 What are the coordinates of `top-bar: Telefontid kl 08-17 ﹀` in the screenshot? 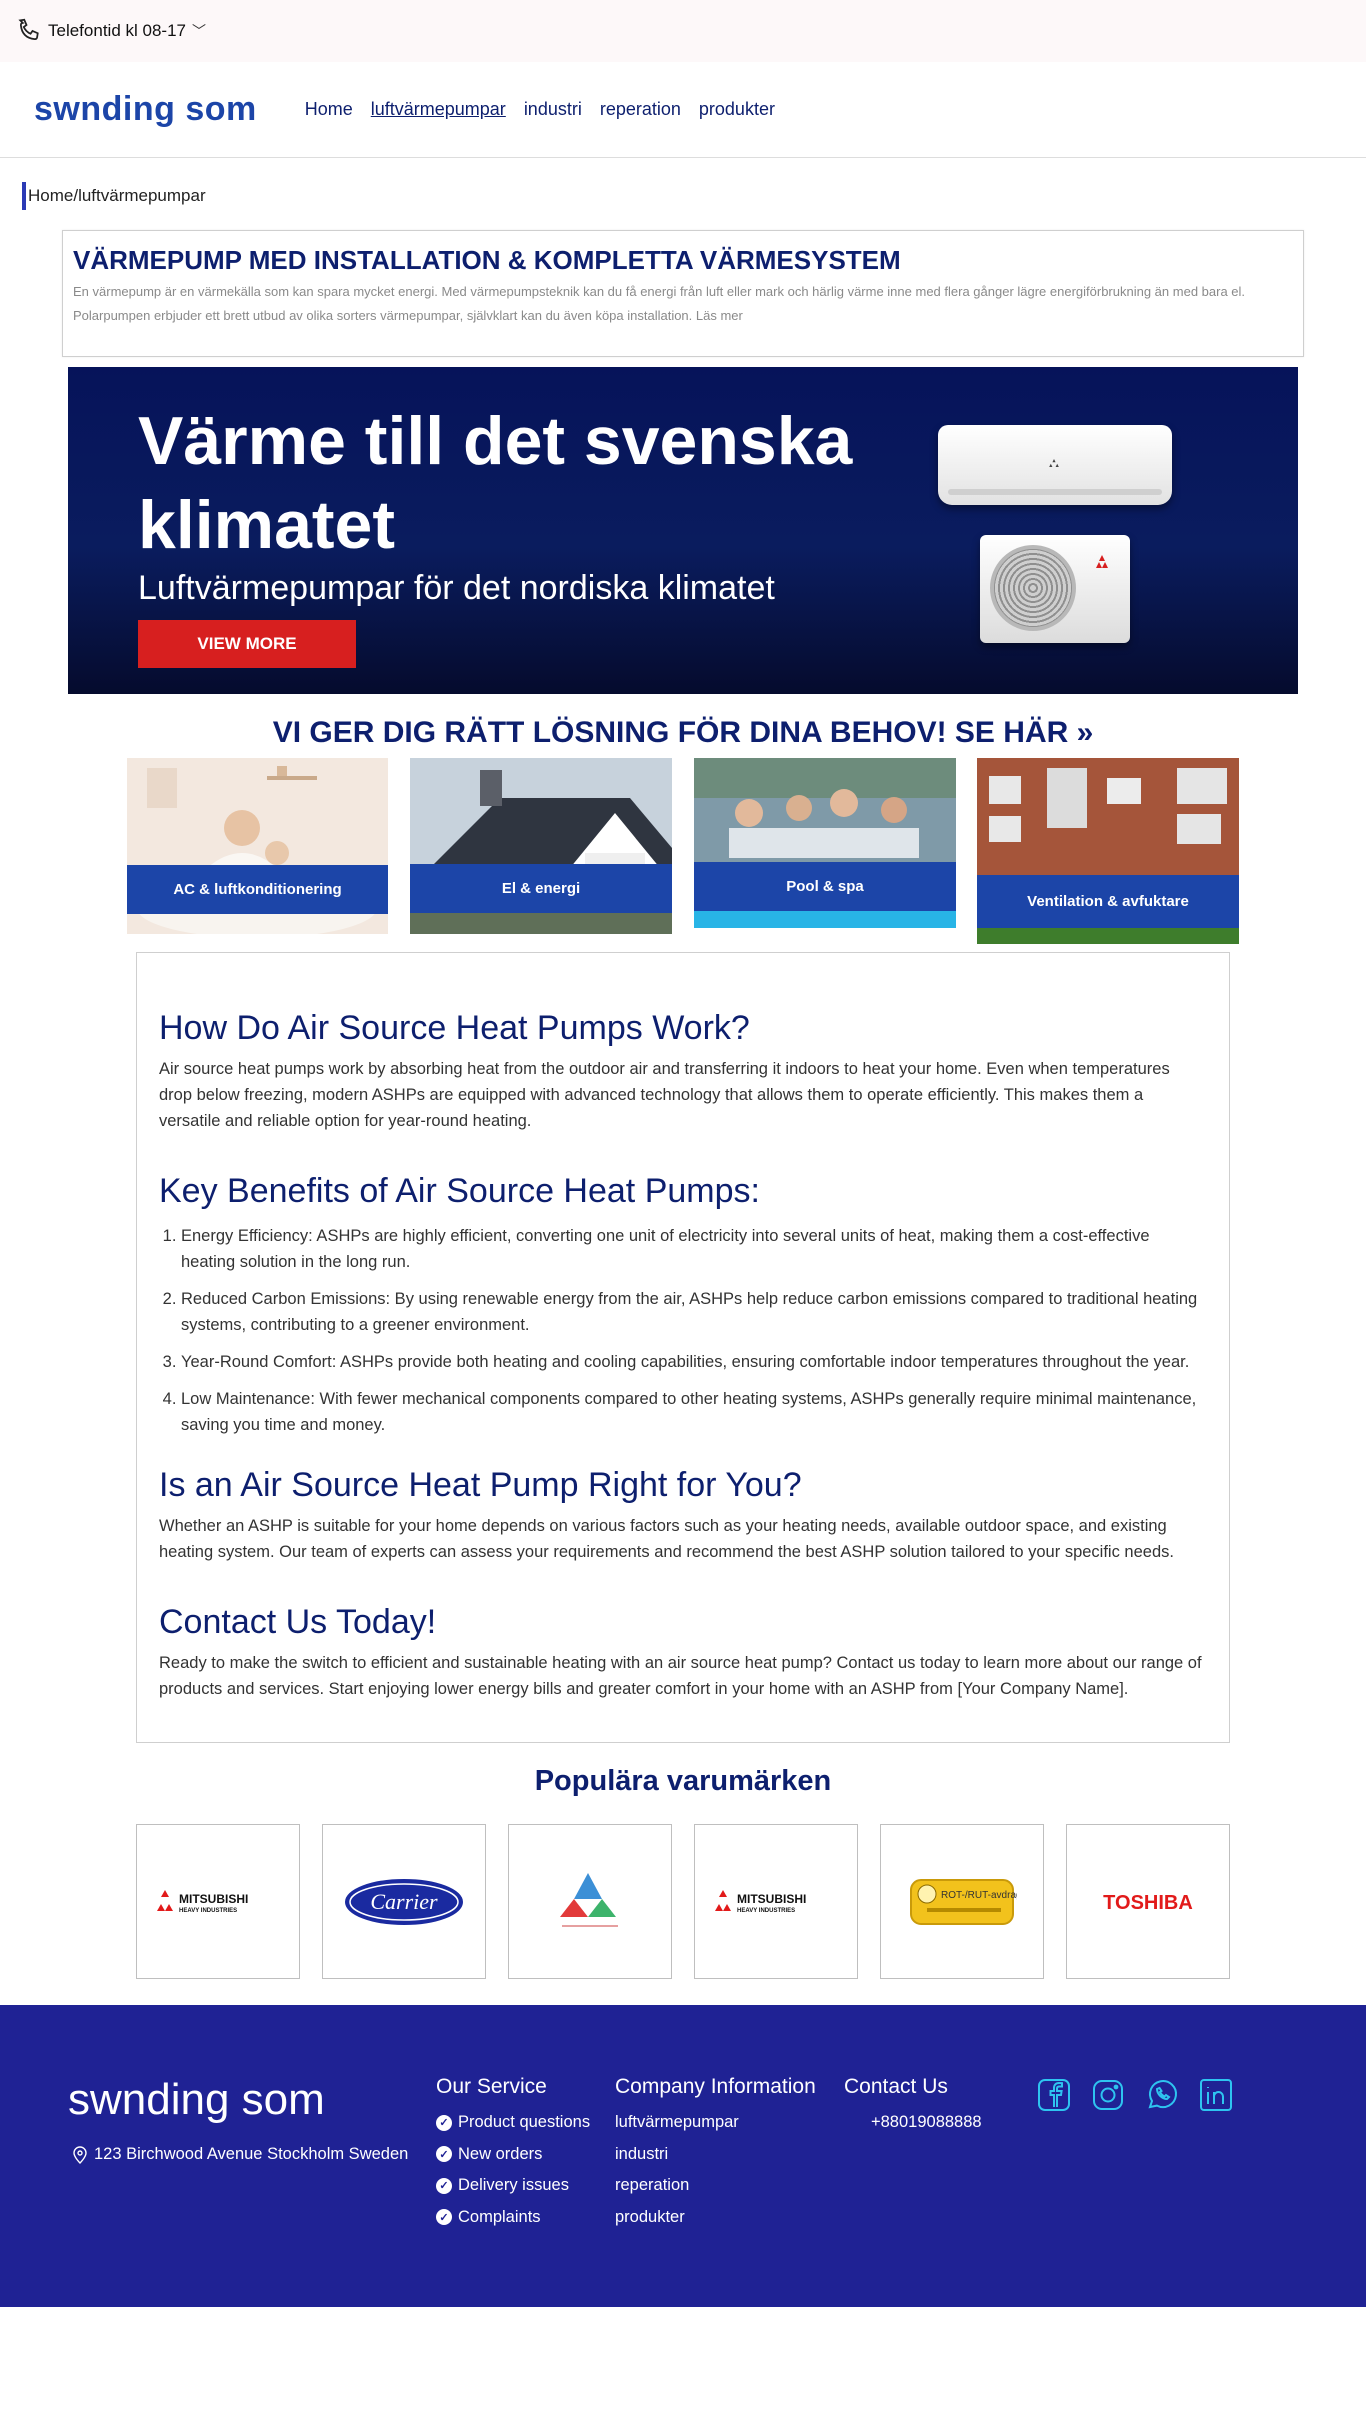 It's located at (683, 31).